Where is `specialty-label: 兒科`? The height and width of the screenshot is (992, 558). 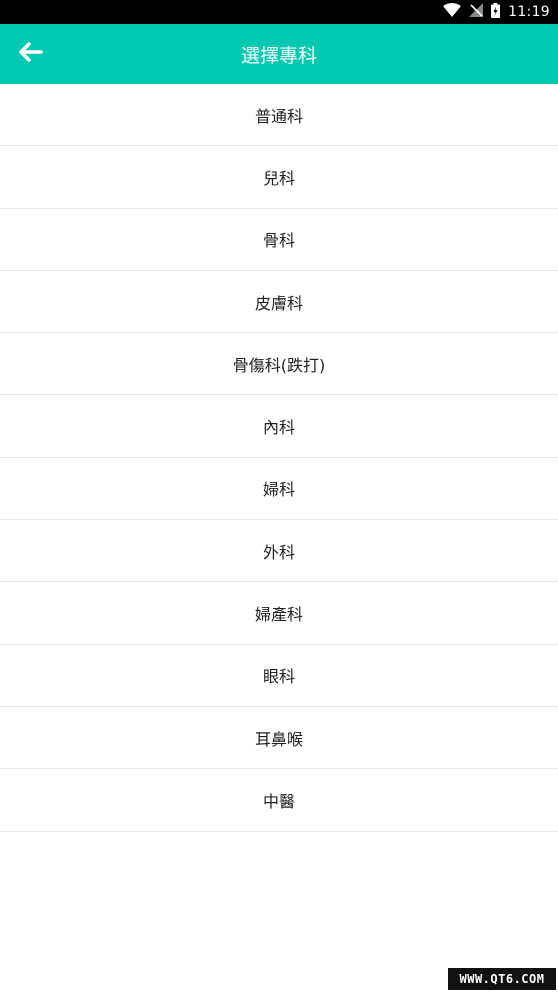 specialty-label: 兒科 is located at coordinates (278, 178).